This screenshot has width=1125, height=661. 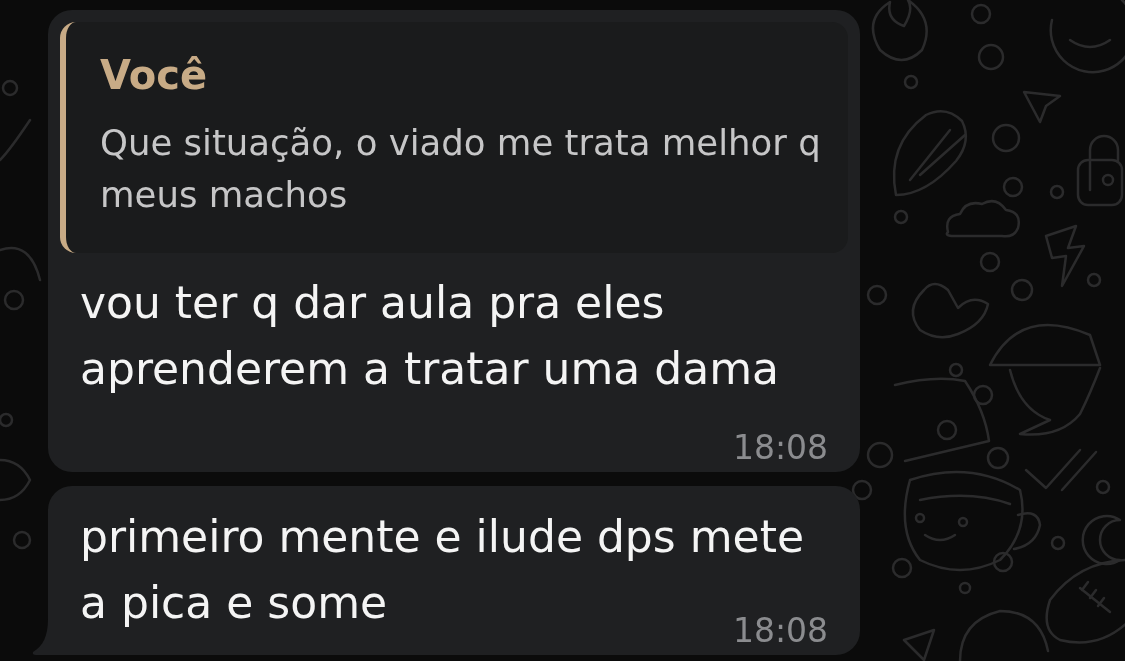 What do you see at coordinates (154, 75) in the screenshot?
I see `quote-author: Você` at bounding box center [154, 75].